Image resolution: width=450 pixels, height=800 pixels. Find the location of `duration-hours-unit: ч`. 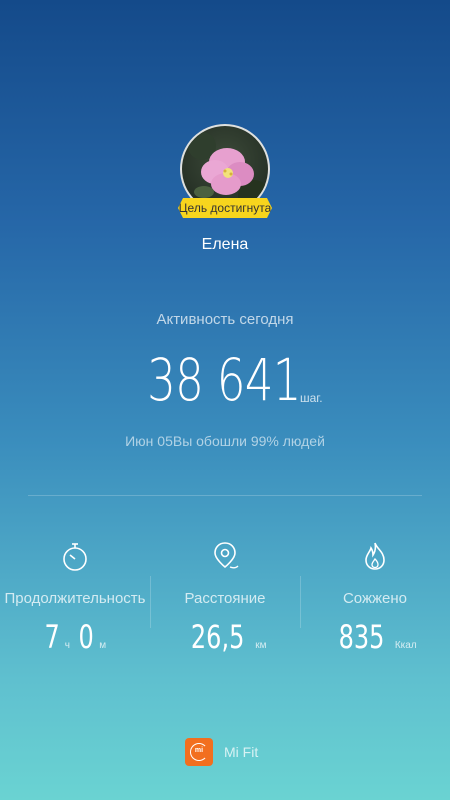

duration-hours-unit: ч is located at coordinates (67, 645).